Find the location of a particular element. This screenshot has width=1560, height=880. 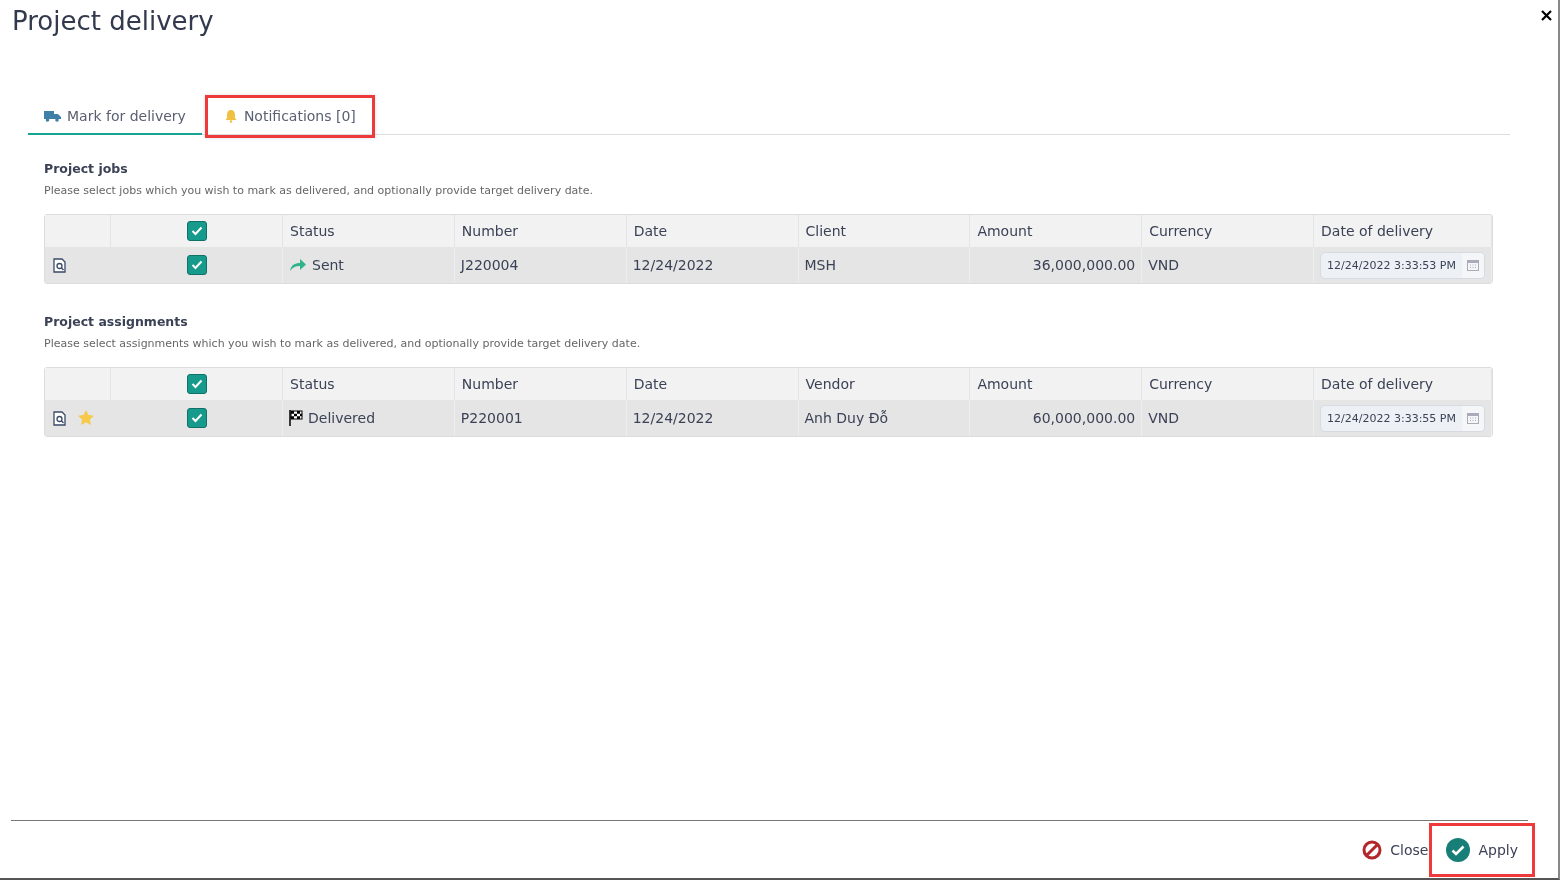

truck-icon is located at coordinates (52, 116).